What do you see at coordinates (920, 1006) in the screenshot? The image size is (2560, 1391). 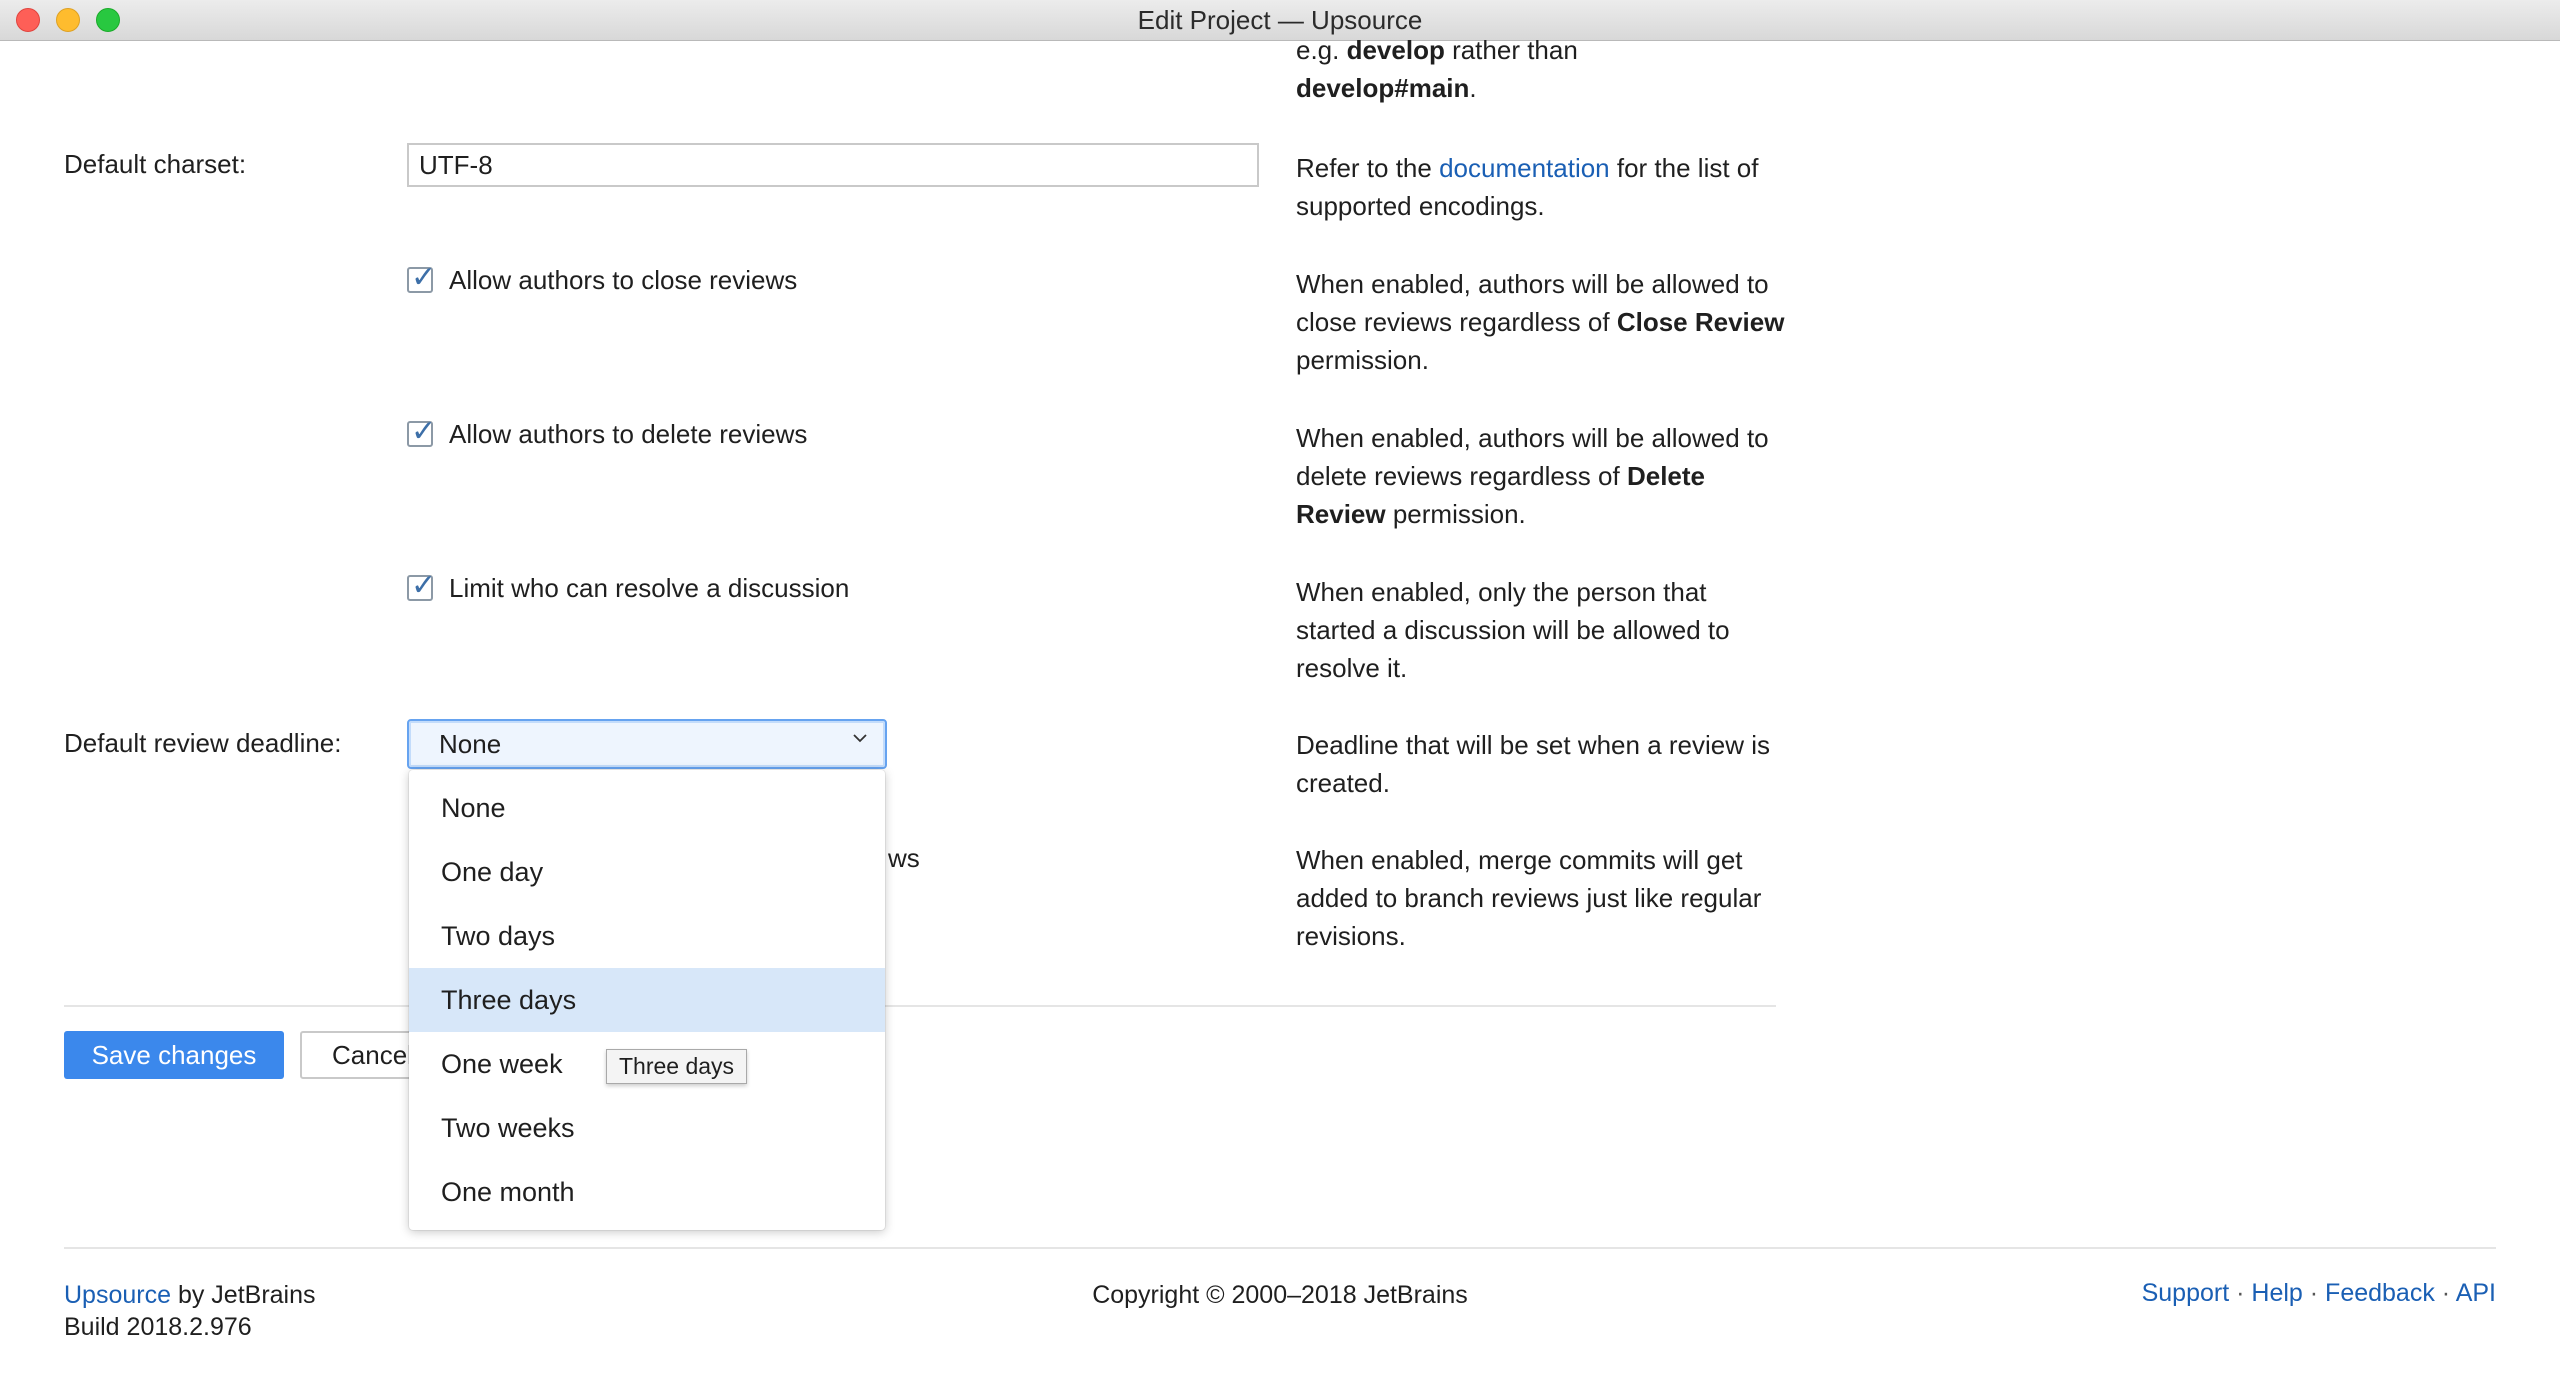 I see `form-divider` at bounding box center [920, 1006].